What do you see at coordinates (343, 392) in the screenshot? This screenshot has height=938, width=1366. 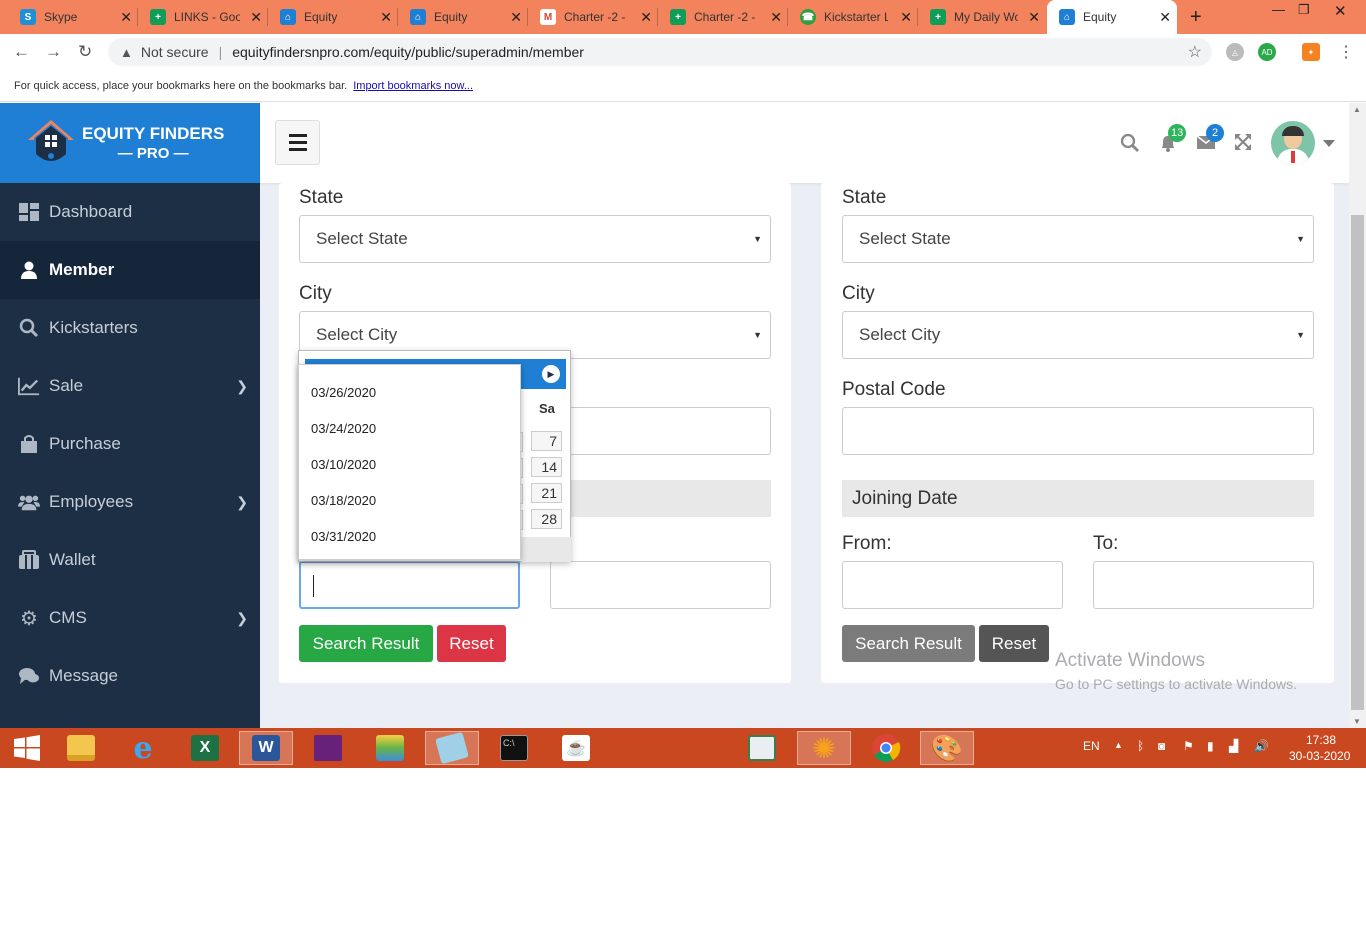 I see `autocomplete-item: 03/26/2020` at bounding box center [343, 392].